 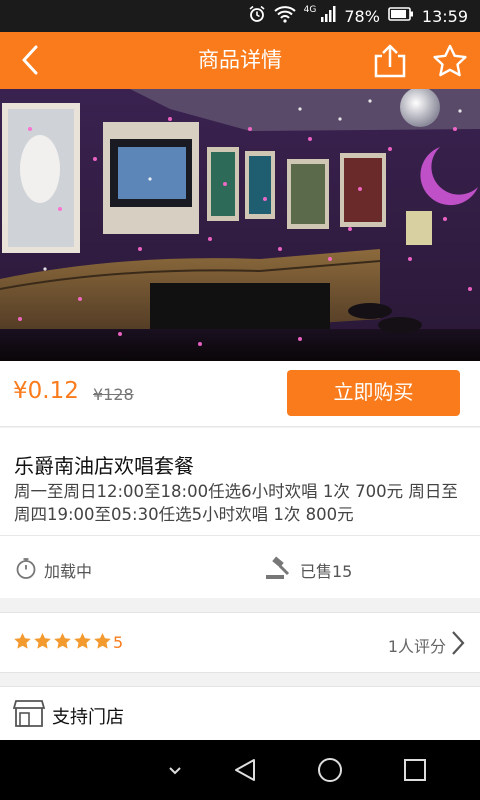 What do you see at coordinates (390, 61) in the screenshot?
I see `share-icon` at bounding box center [390, 61].